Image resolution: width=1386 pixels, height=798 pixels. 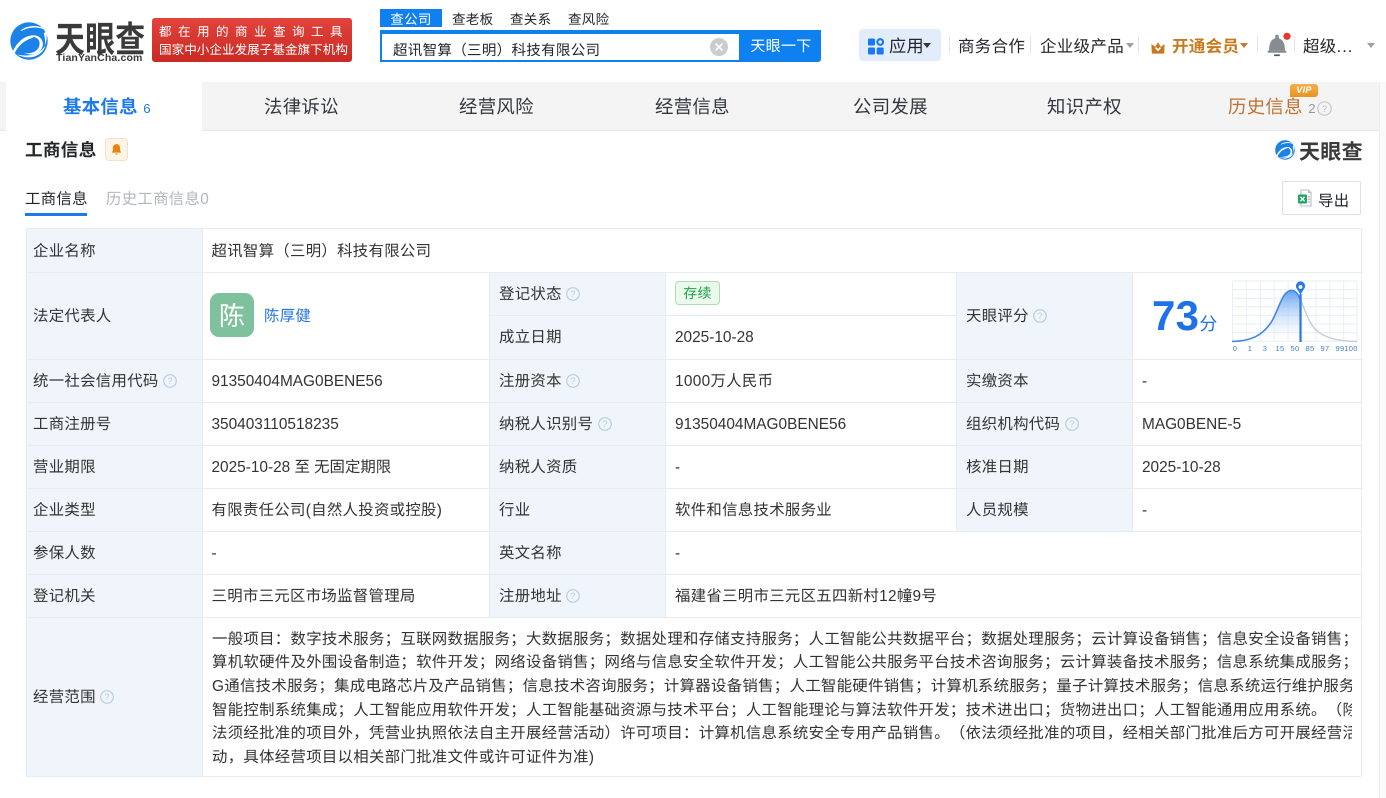 I want to click on svg-text: 15, so click(x=1280, y=348).